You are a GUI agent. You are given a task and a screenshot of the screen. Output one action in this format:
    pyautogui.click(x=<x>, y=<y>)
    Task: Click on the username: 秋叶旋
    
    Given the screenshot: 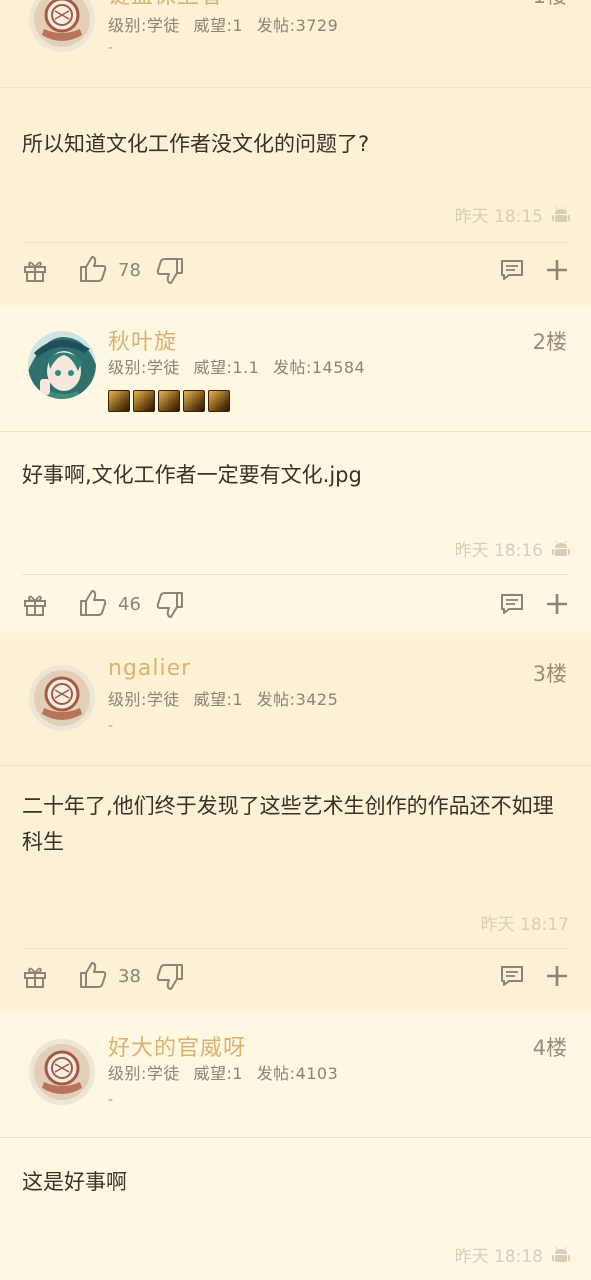 What is the action you would take?
    pyautogui.click(x=142, y=340)
    